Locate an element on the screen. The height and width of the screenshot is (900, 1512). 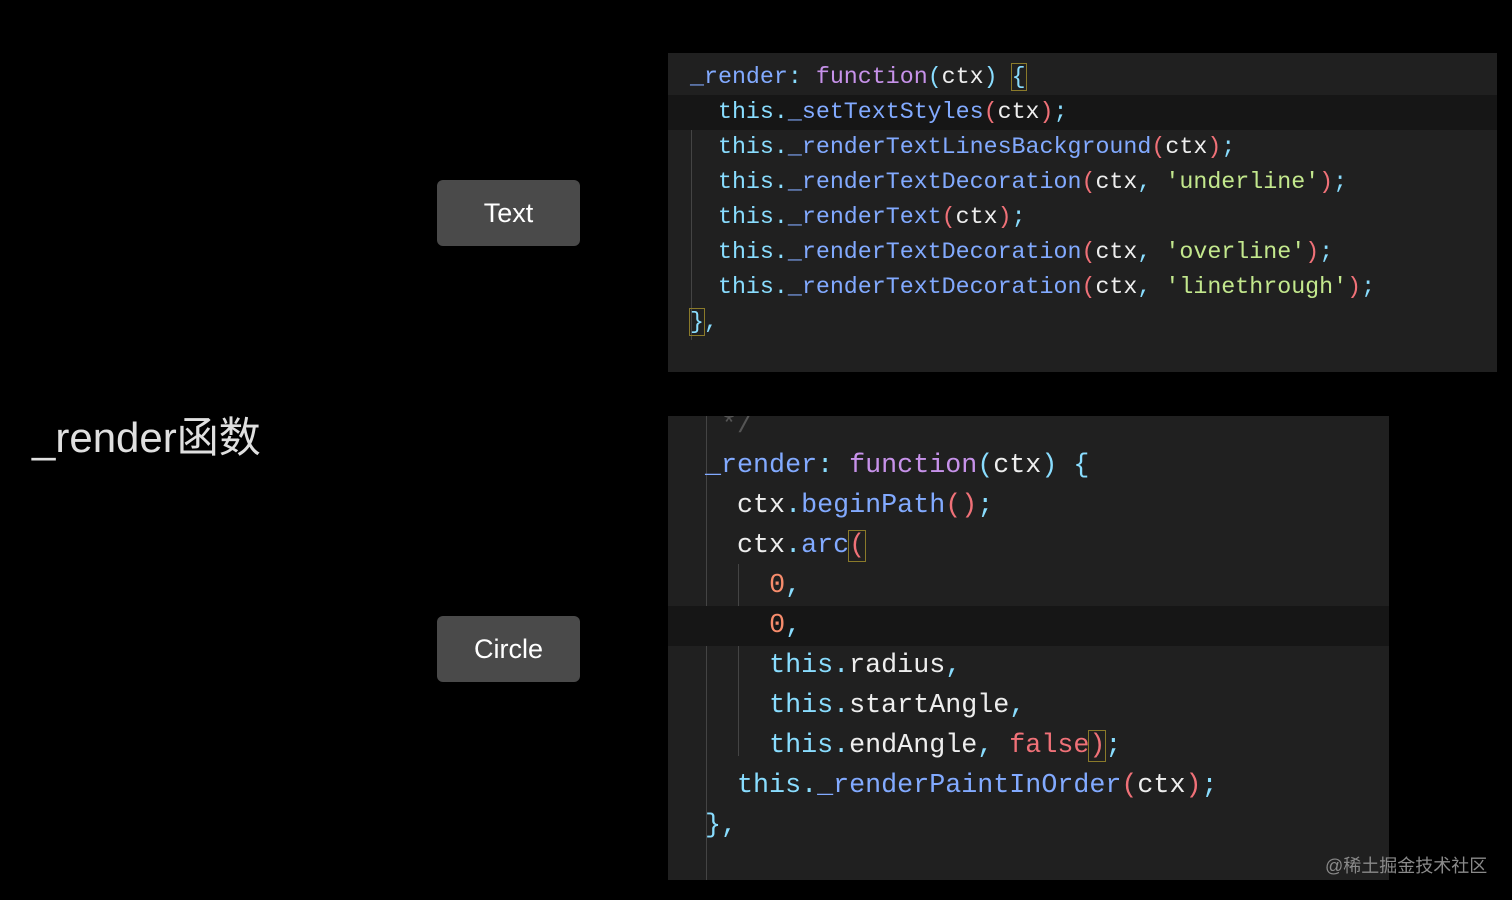
code-line: this._renderTextLinesBackground(ctx); is located at coordinates (1082, 147).